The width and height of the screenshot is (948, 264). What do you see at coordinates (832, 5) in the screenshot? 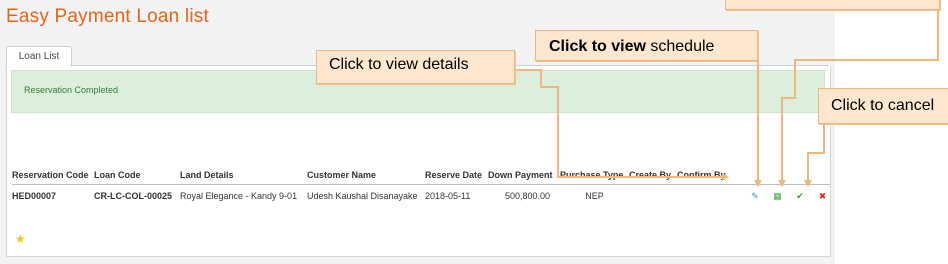
I see `callout-top-partial` at bounding box center [832, 5].